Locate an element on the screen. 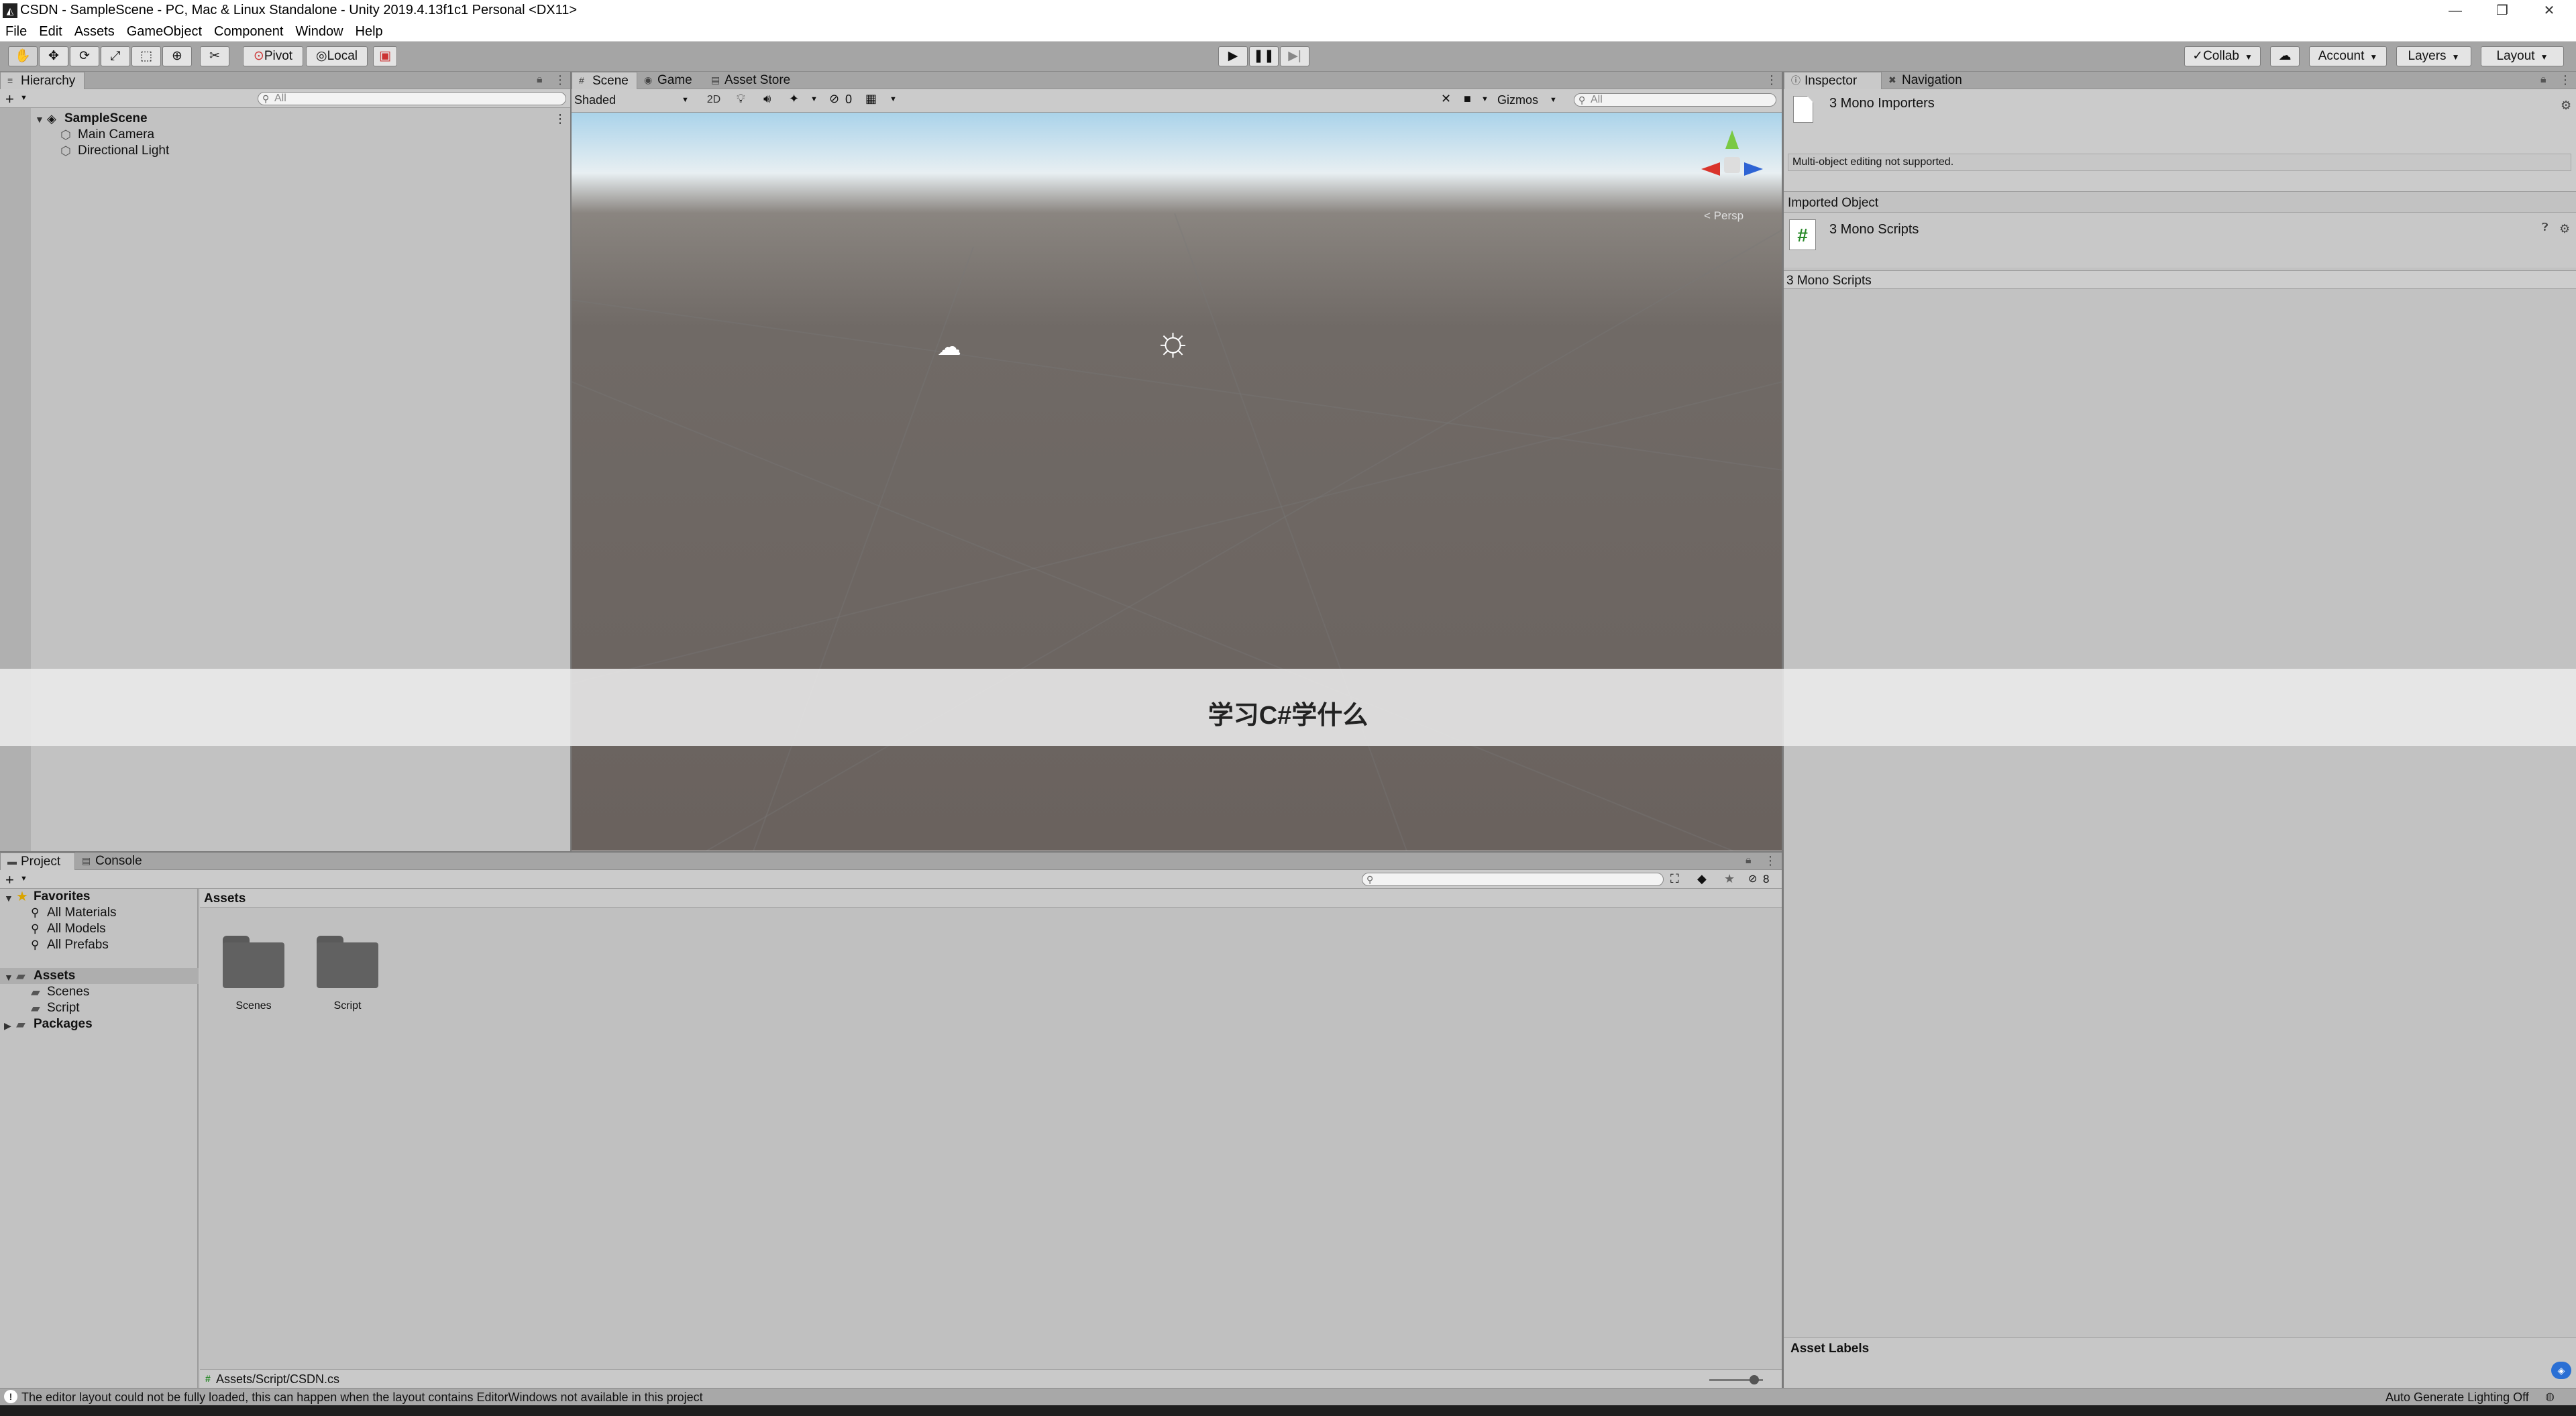  menu-window: Window is located at coordinates (319, 32).